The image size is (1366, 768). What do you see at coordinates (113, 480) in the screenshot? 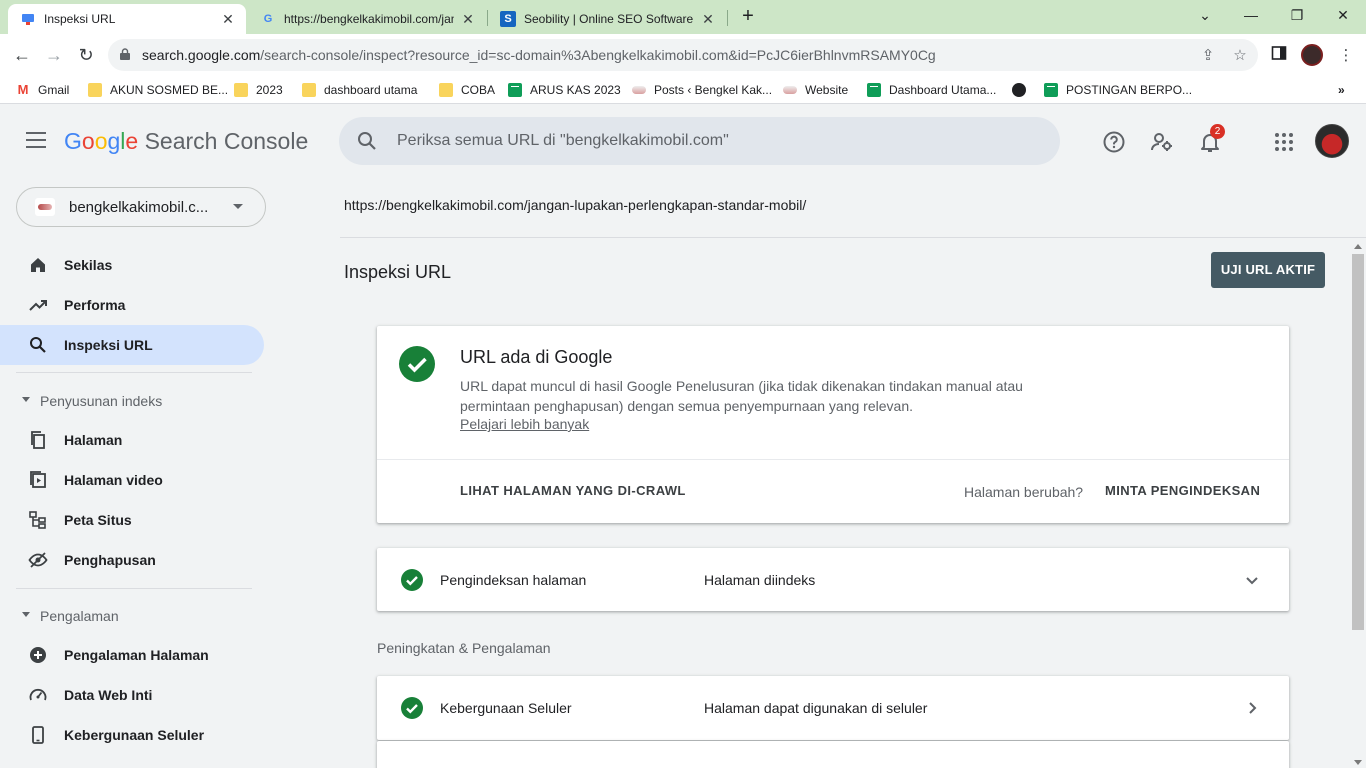
I see `sidebar-item-label: Halaman video` at bounding box center [113, 480].